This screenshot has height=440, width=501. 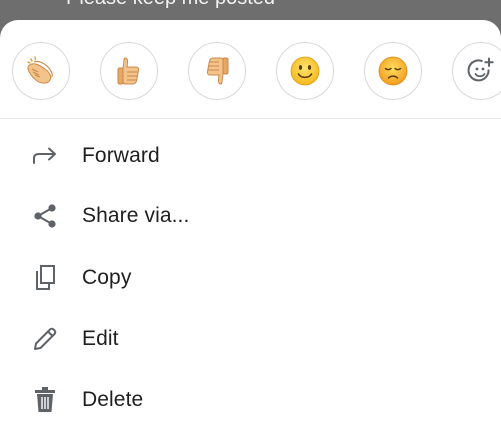 What do you see at coordinates (170, 5) in the screenshot?
I see `chat-message-text: Please keep me posted` at bounding box center [170, 5].